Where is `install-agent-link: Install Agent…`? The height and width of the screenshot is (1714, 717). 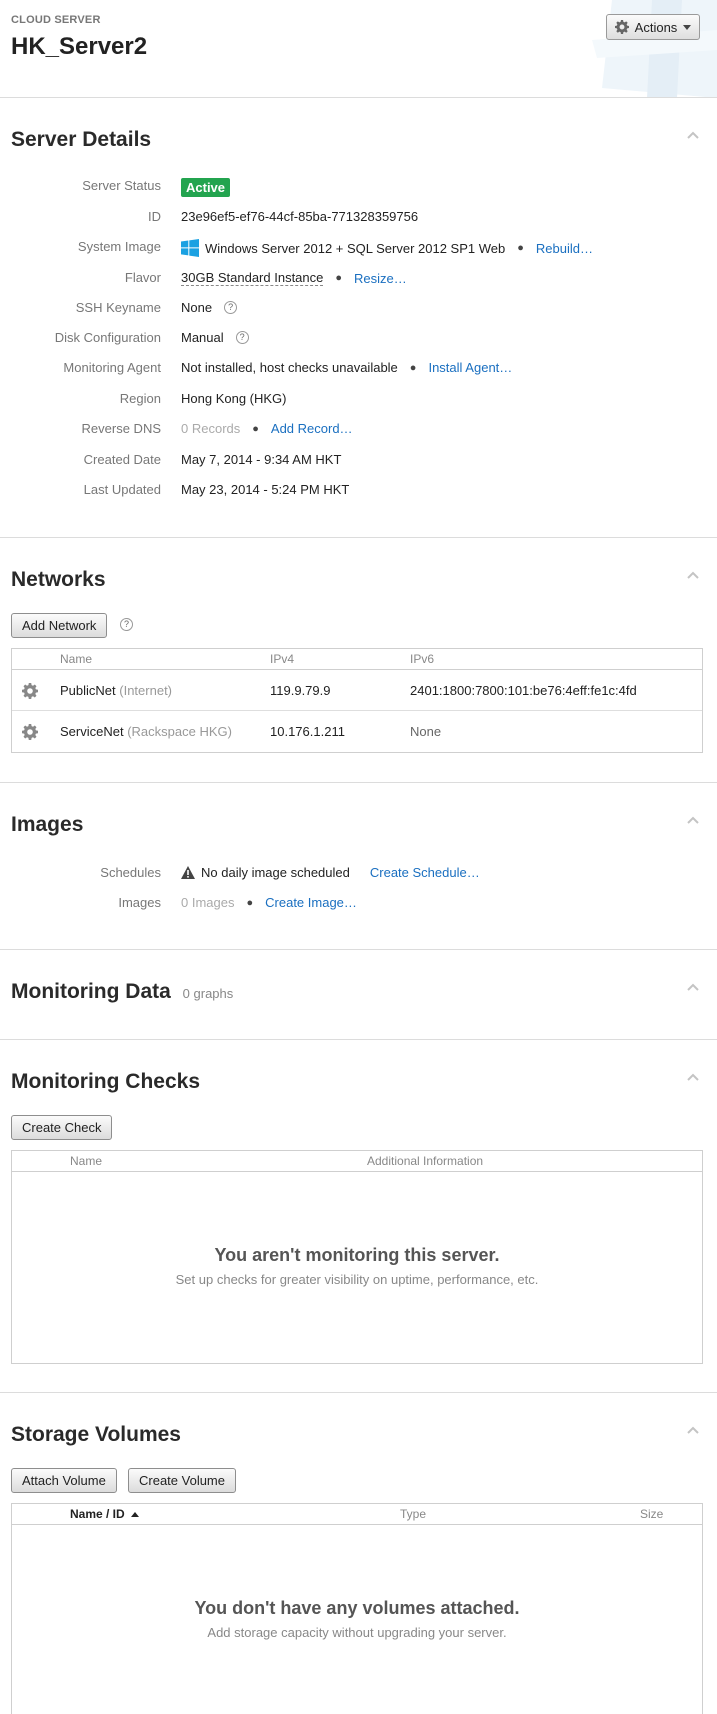
install-agent-link: Install Agent… is located at coordinates (470, 367).